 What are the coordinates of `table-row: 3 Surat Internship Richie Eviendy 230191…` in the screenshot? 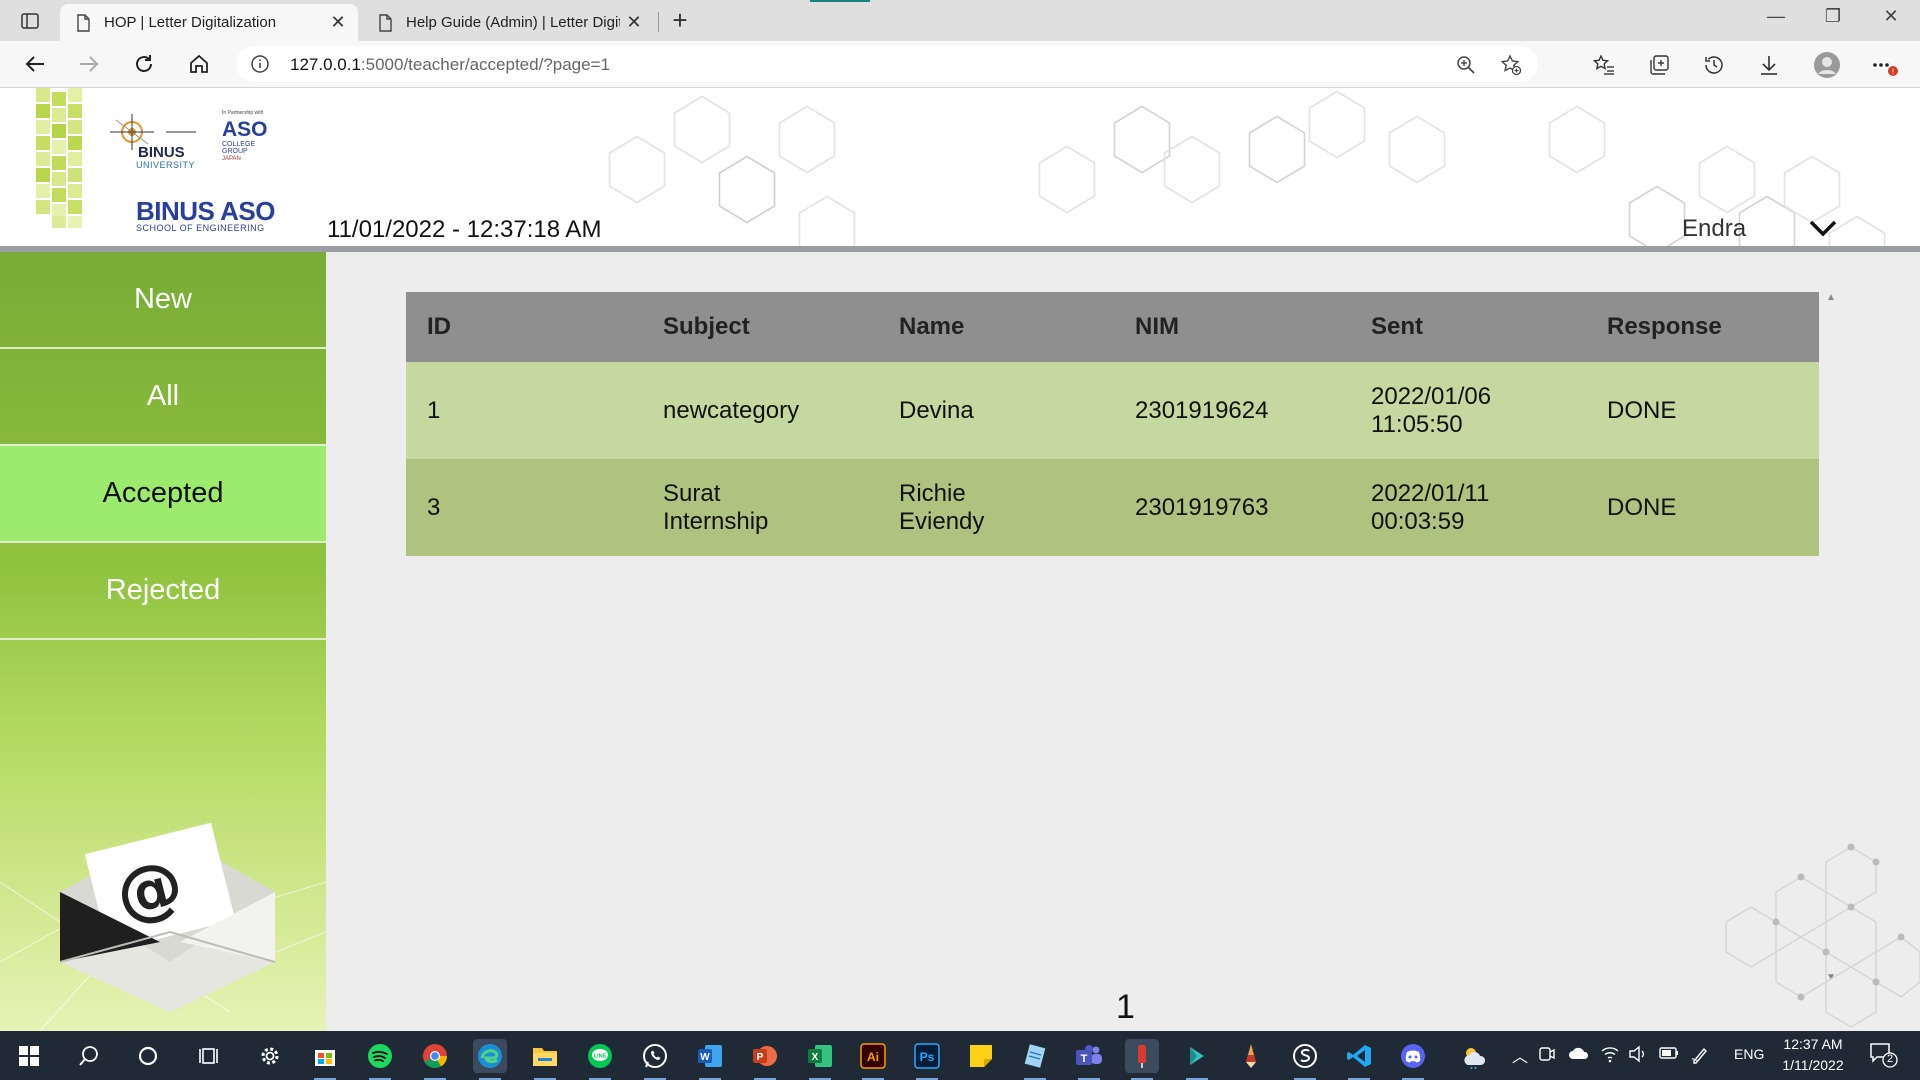 It's located at (1112, 507).